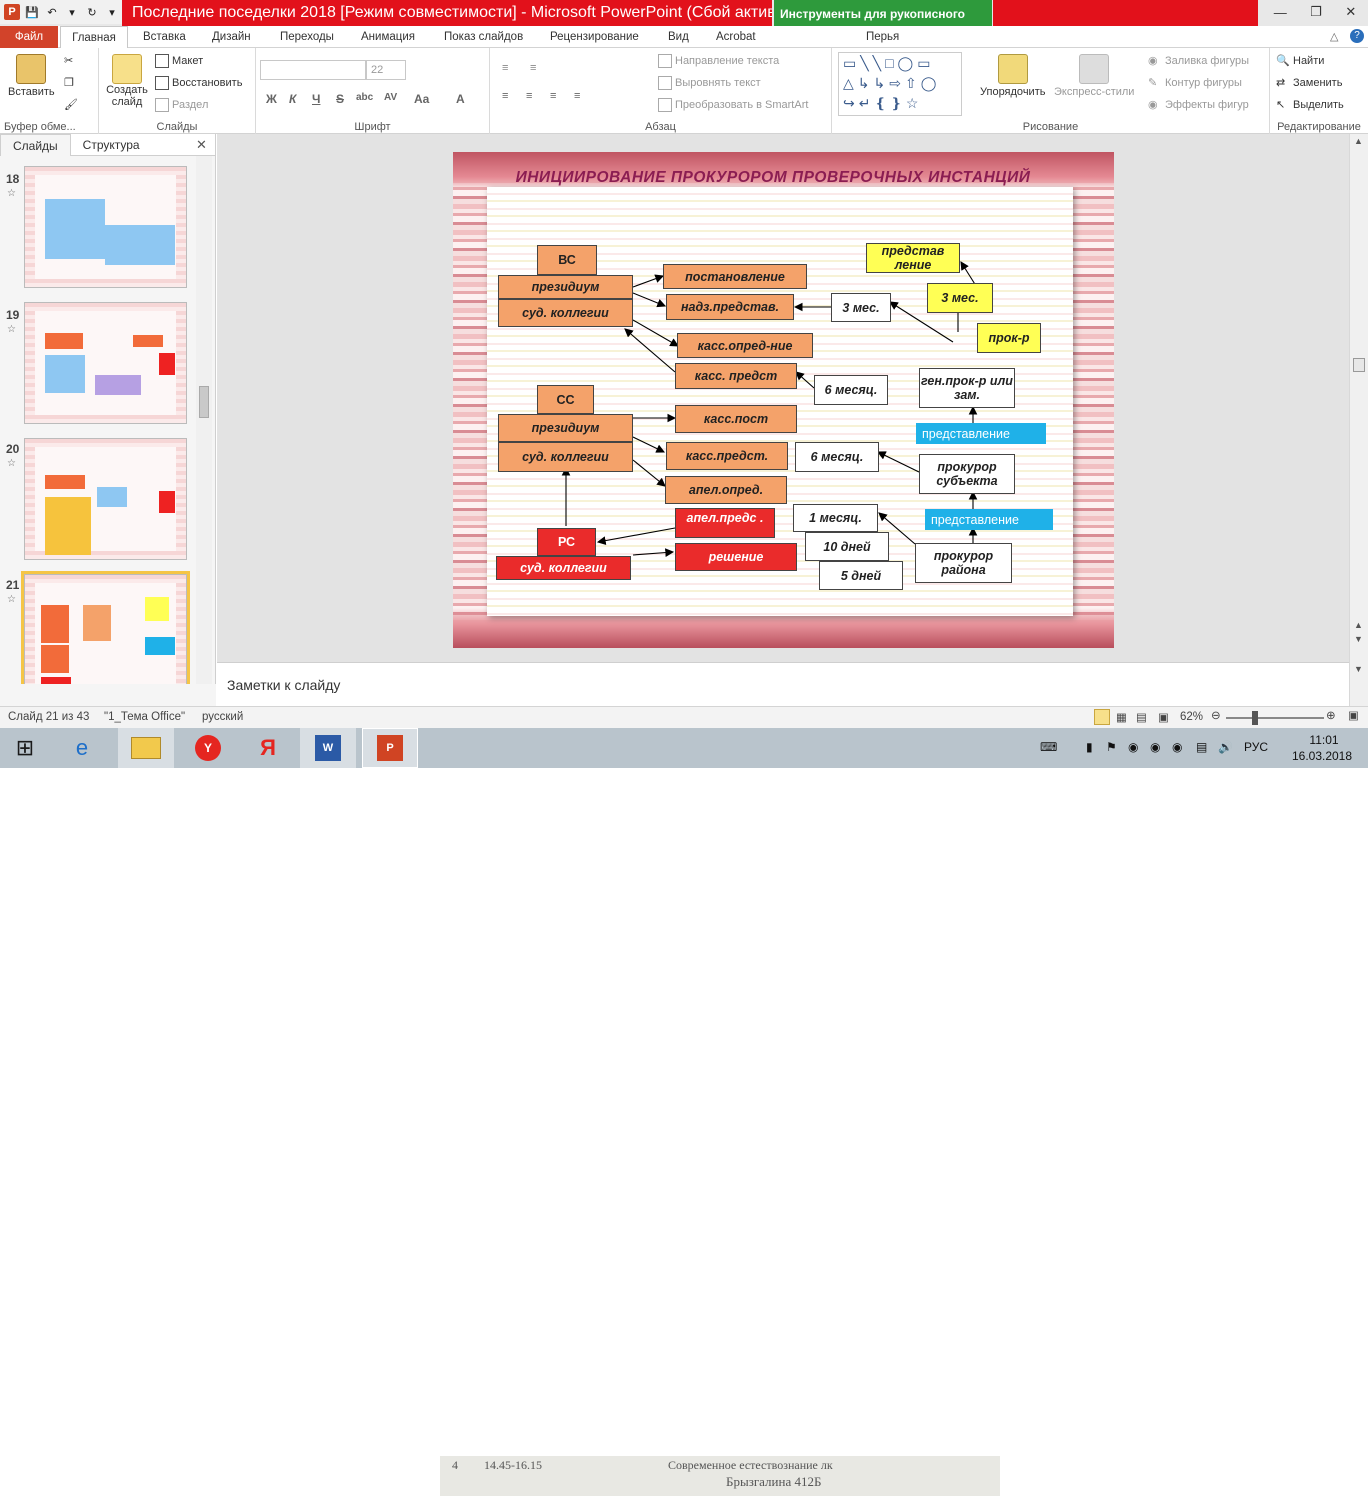  Describe the element at coordinates (201, 145) in the screenshot. I see `close-panel-icon: ✕` at that location.